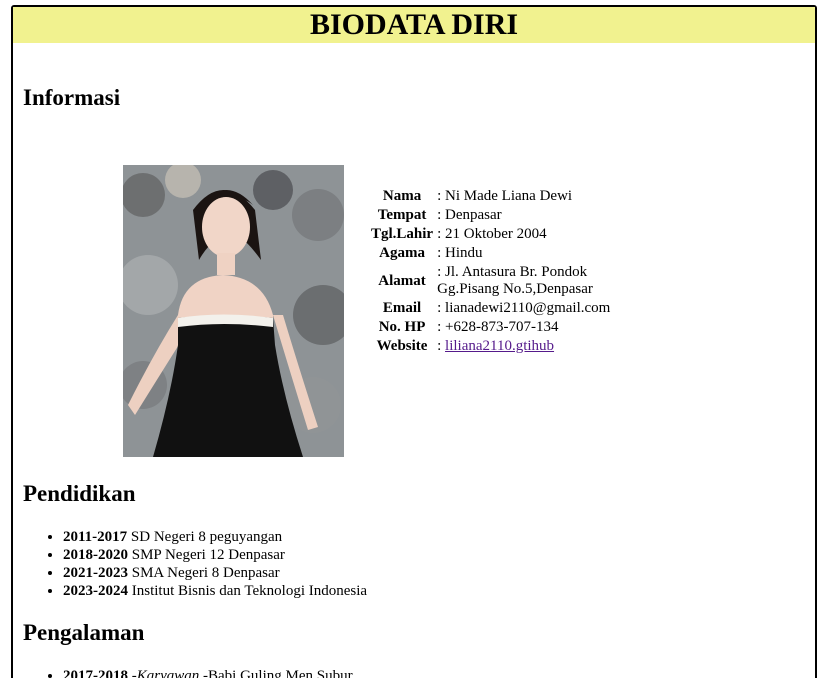  What do you see at coordinates (441, 346) in the screenshot?
I see `website-prefix: :` at bounding box center [441, 346].